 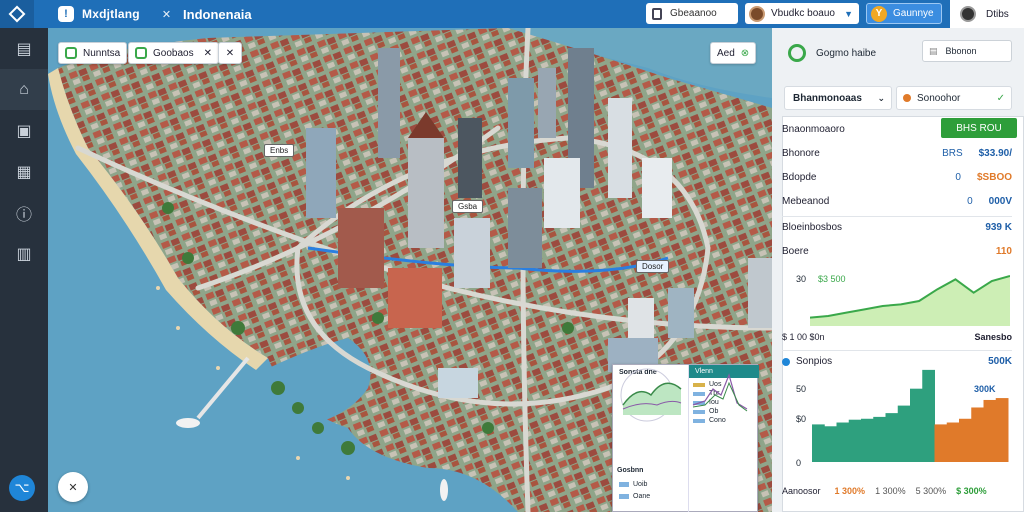 I want to click on close-icon: ✕, so click(x=208, y=53).